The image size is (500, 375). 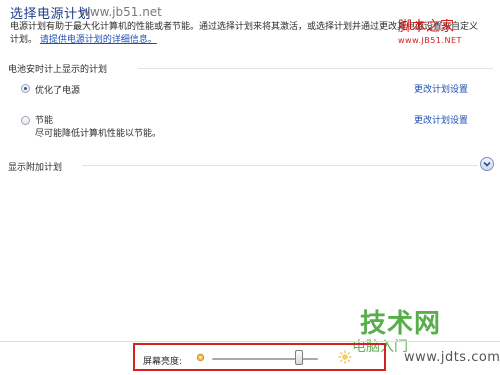 What do you see at coordinates (430, 40) in the screenshot?
I see `watermark-url: www.JB51.NET` at bounding box center [430, 40].